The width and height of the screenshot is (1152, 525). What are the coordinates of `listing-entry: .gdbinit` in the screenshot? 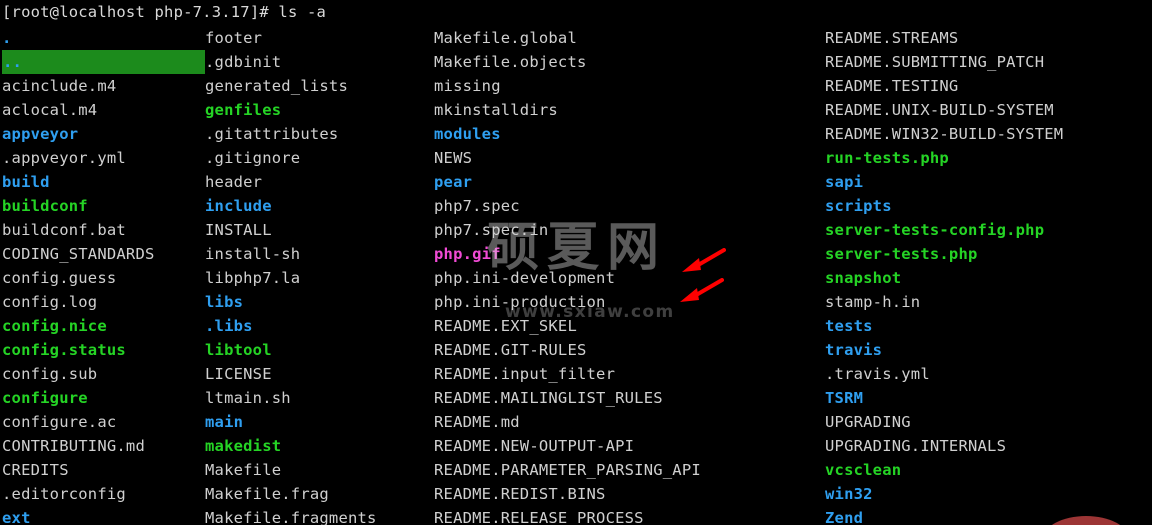 It's located at (243, 62).